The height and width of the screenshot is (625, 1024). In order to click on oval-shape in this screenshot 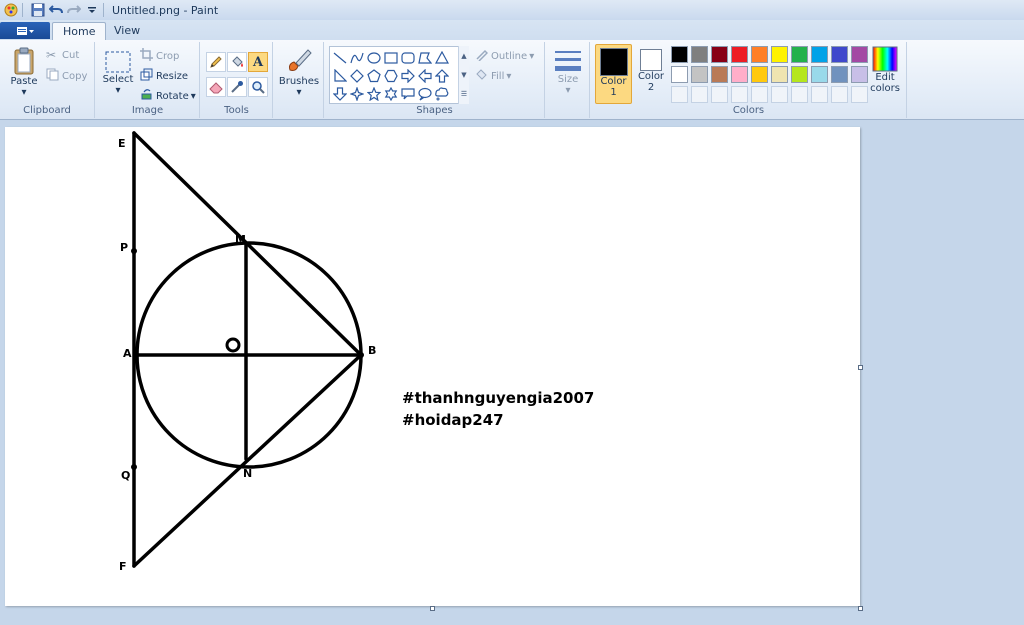, I will do `click(373, 57)`.